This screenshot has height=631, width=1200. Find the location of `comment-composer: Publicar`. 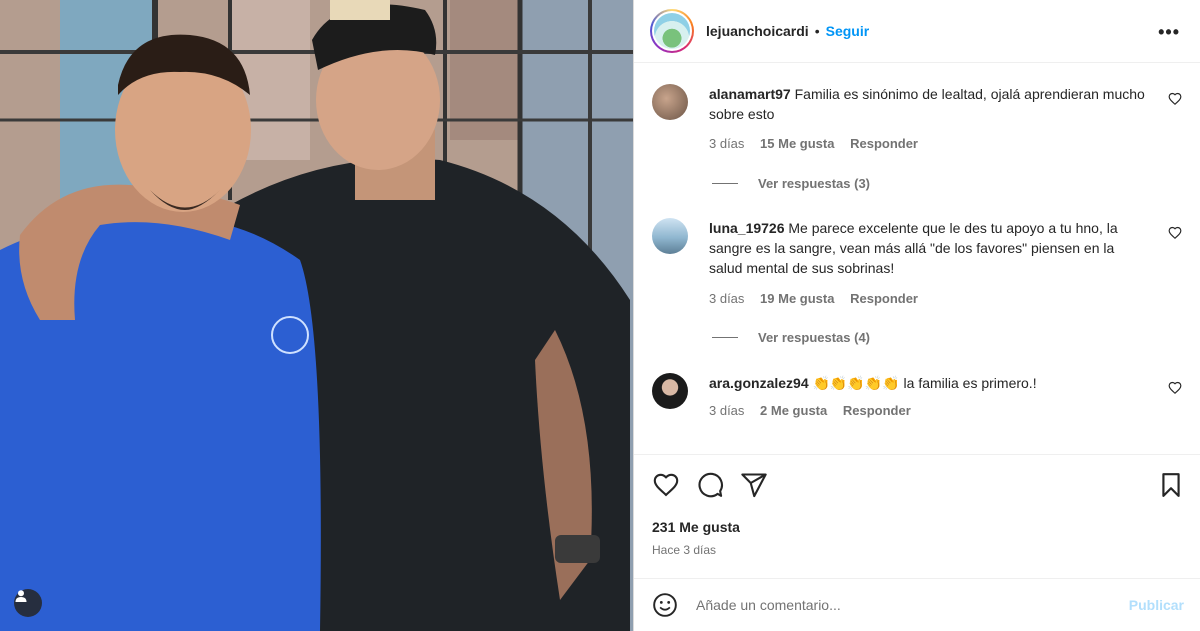

comment-composer: Publicar is located at coordinates (917, 604).